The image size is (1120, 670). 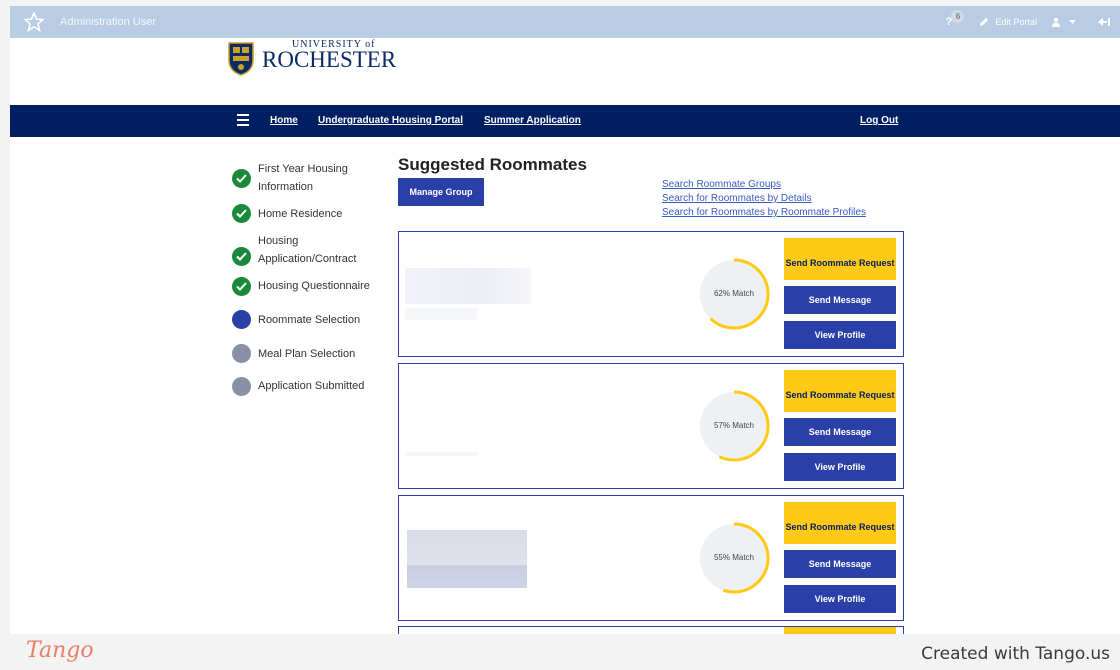 I want to click on hamburger-menu-icon, so click(x=243, y=120).